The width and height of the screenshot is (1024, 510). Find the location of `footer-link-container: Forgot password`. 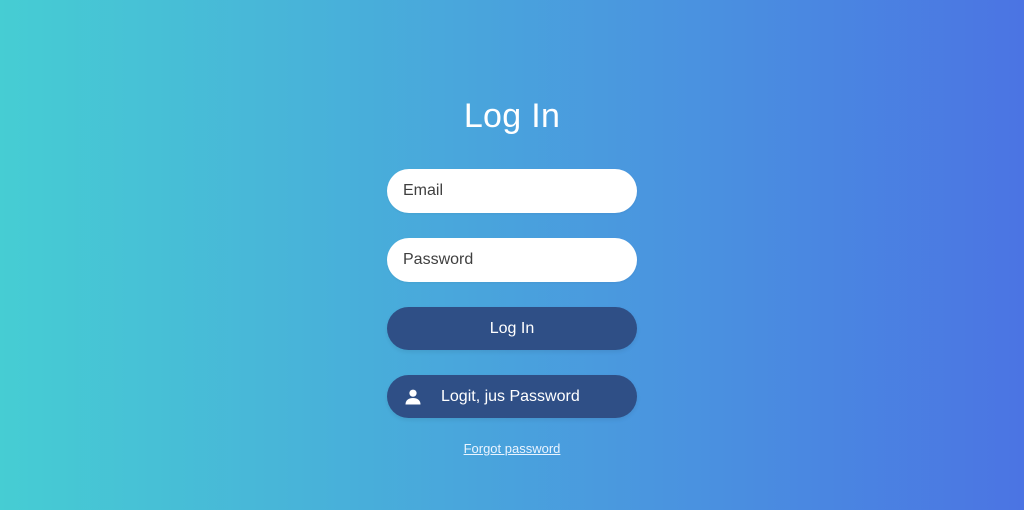

footer-link-container: Forgot password is located at coordinates (512, 448).